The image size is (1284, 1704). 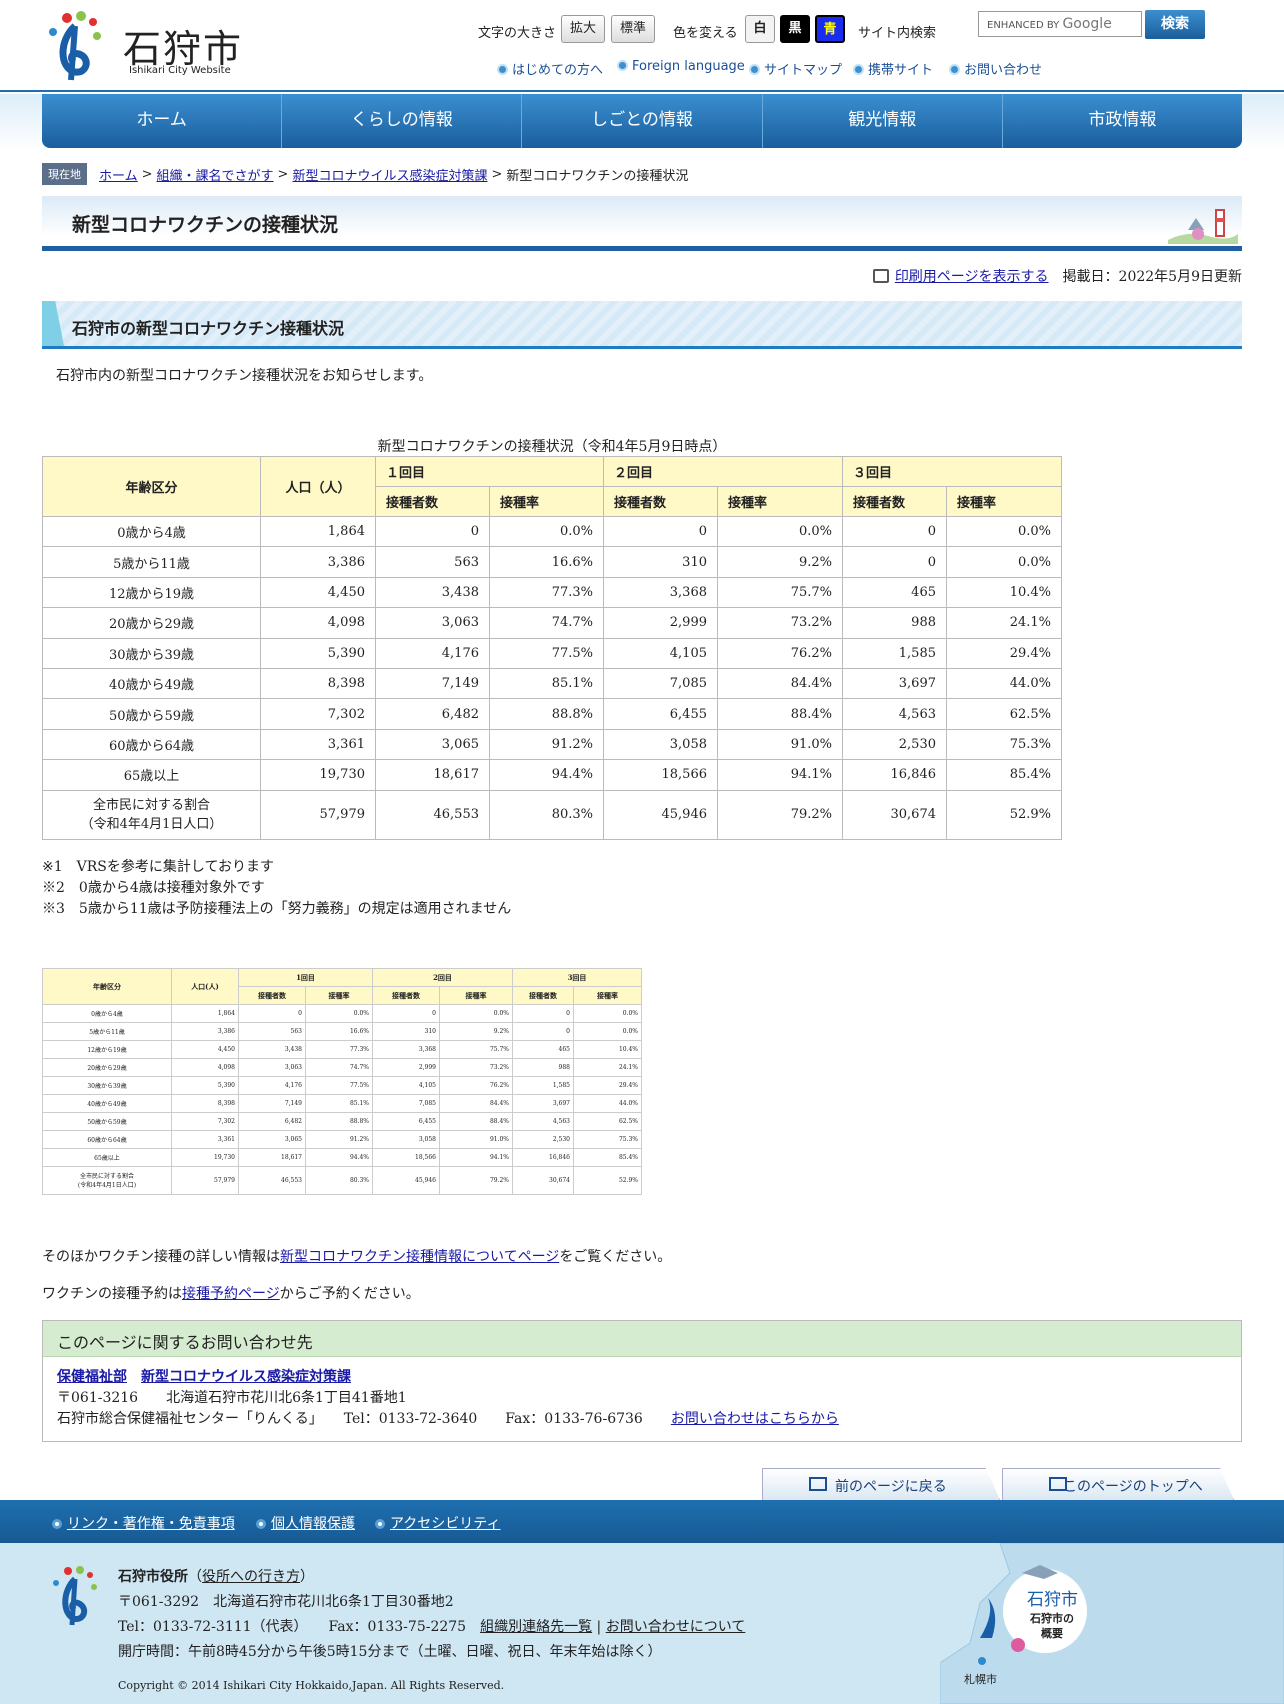 I want to click on footer-link-copyright: リンク・著作権・免責事項, so click(x=143, y=1523).